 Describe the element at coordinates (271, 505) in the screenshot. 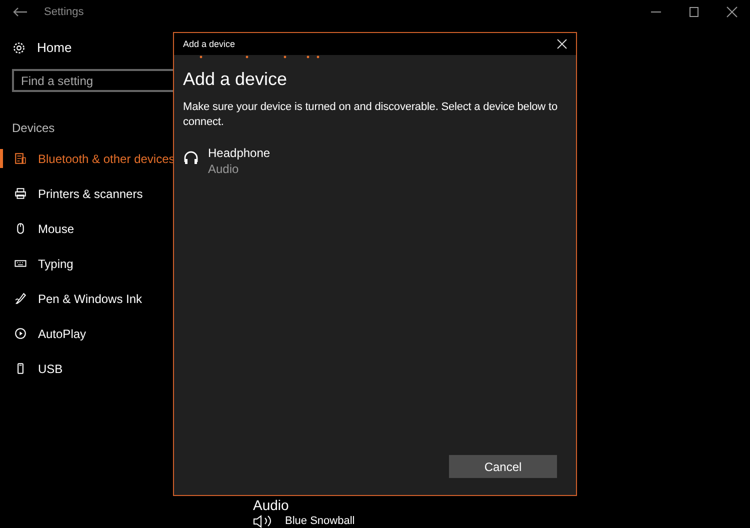

I see `section-heading: Audio` at that location.